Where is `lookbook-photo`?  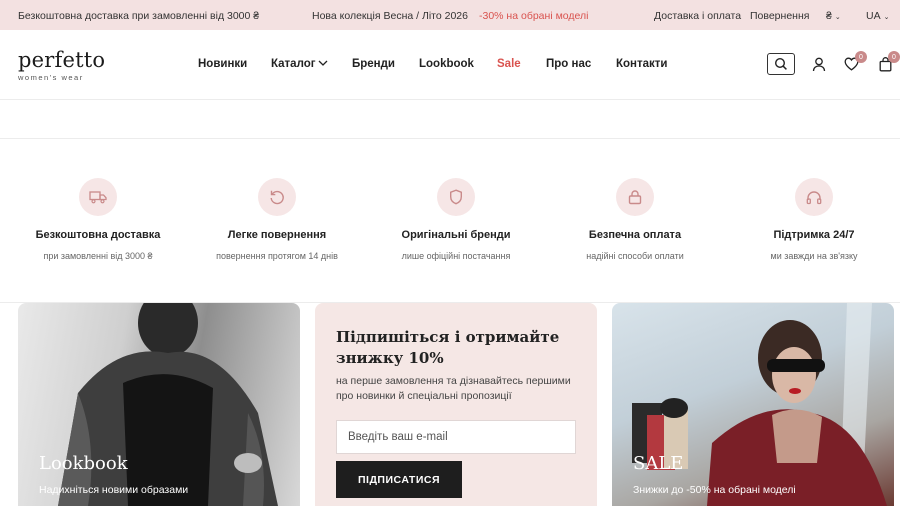 lookbook-photo is located at coordinates (168, 404).